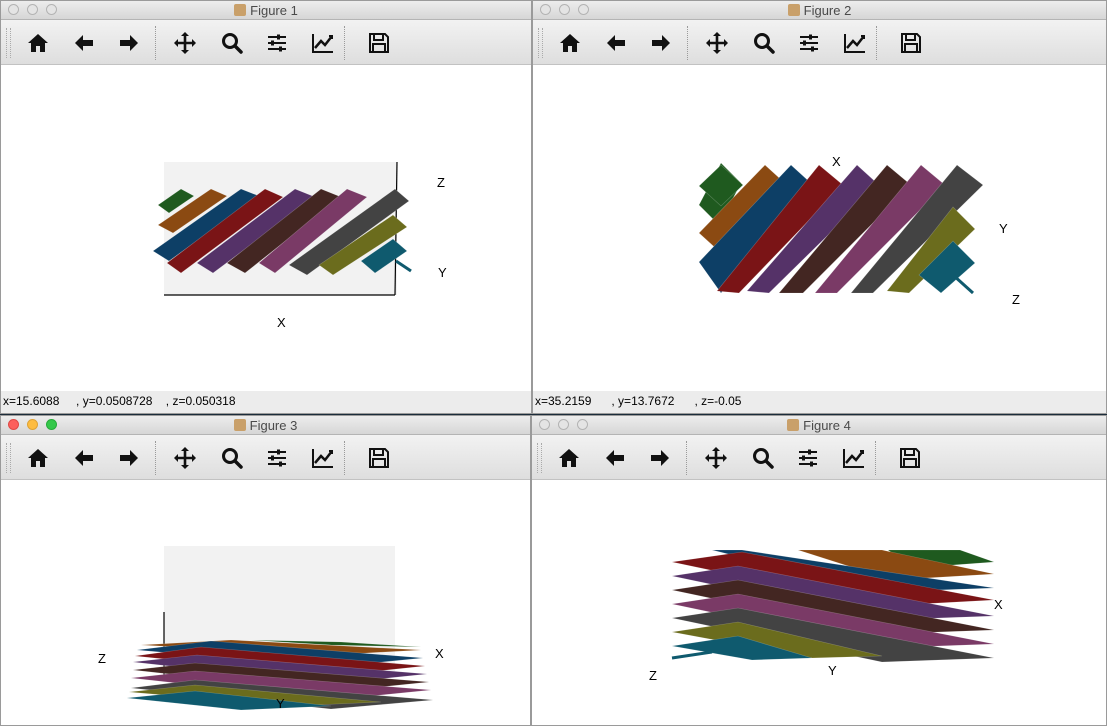  I want to click on title-bar: Figure 2, so click(819, 10).